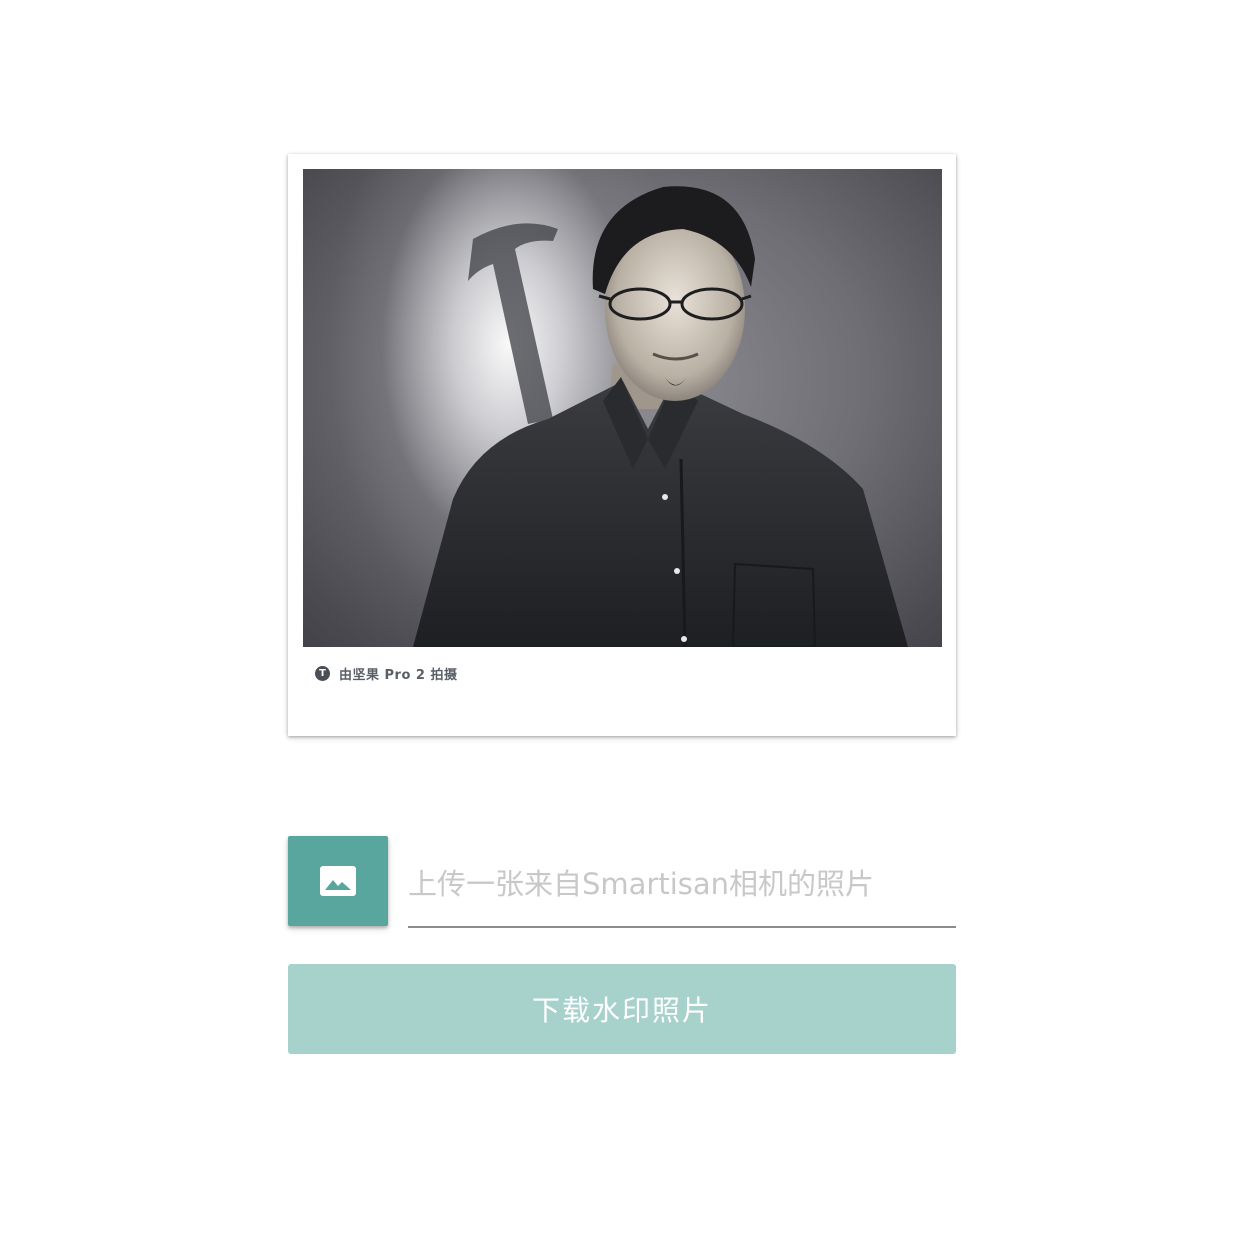 This screenshot has width=1238, height=1236. I want to click on caption-text: 由坚果 Pro 2 拍摄, so click(398, 675).